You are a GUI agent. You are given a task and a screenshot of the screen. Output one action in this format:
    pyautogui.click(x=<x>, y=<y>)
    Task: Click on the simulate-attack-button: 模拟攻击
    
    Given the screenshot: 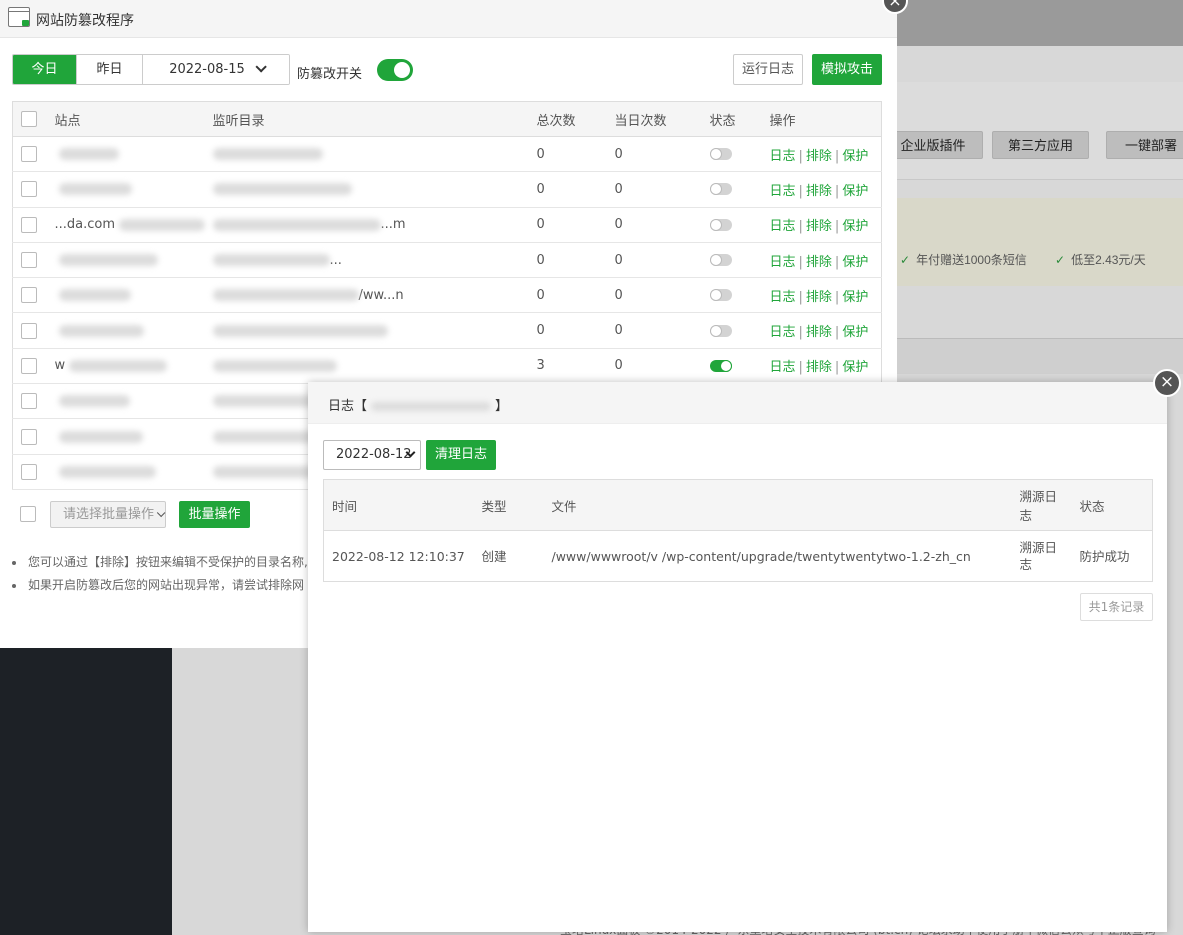 What is the action you would take?
    pyautogui.click(x=847, y=69)
    